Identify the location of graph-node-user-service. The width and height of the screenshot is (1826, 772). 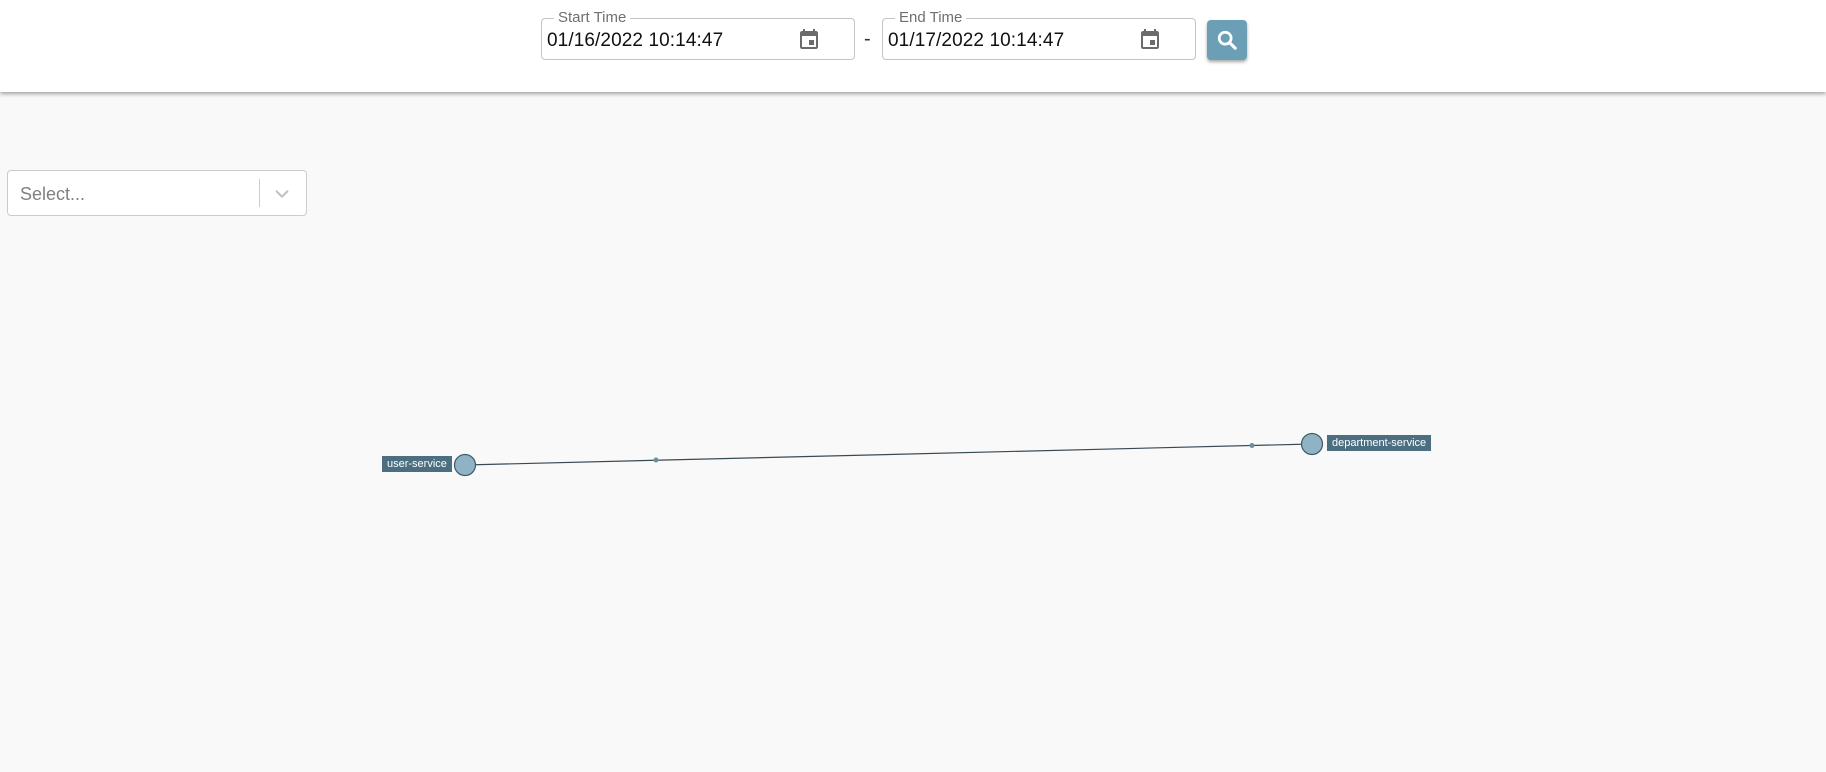
(465, 465).